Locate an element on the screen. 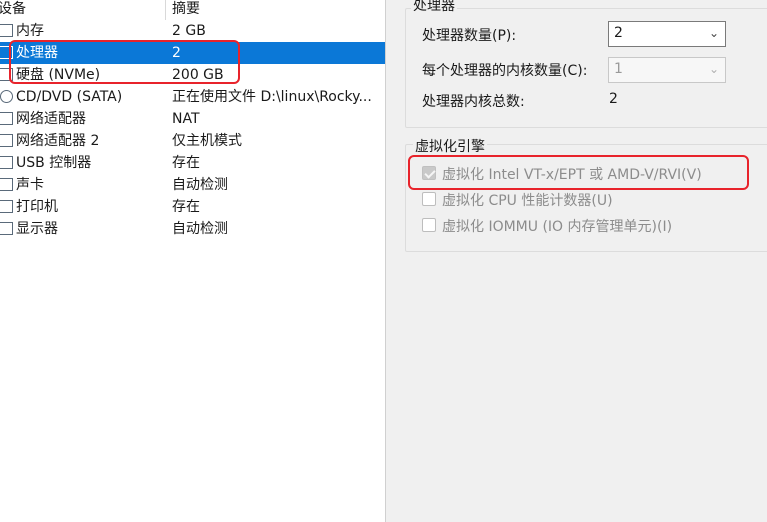  virtualization-group-title: 虚拟化引擎 is located at coordinates (450, 146).